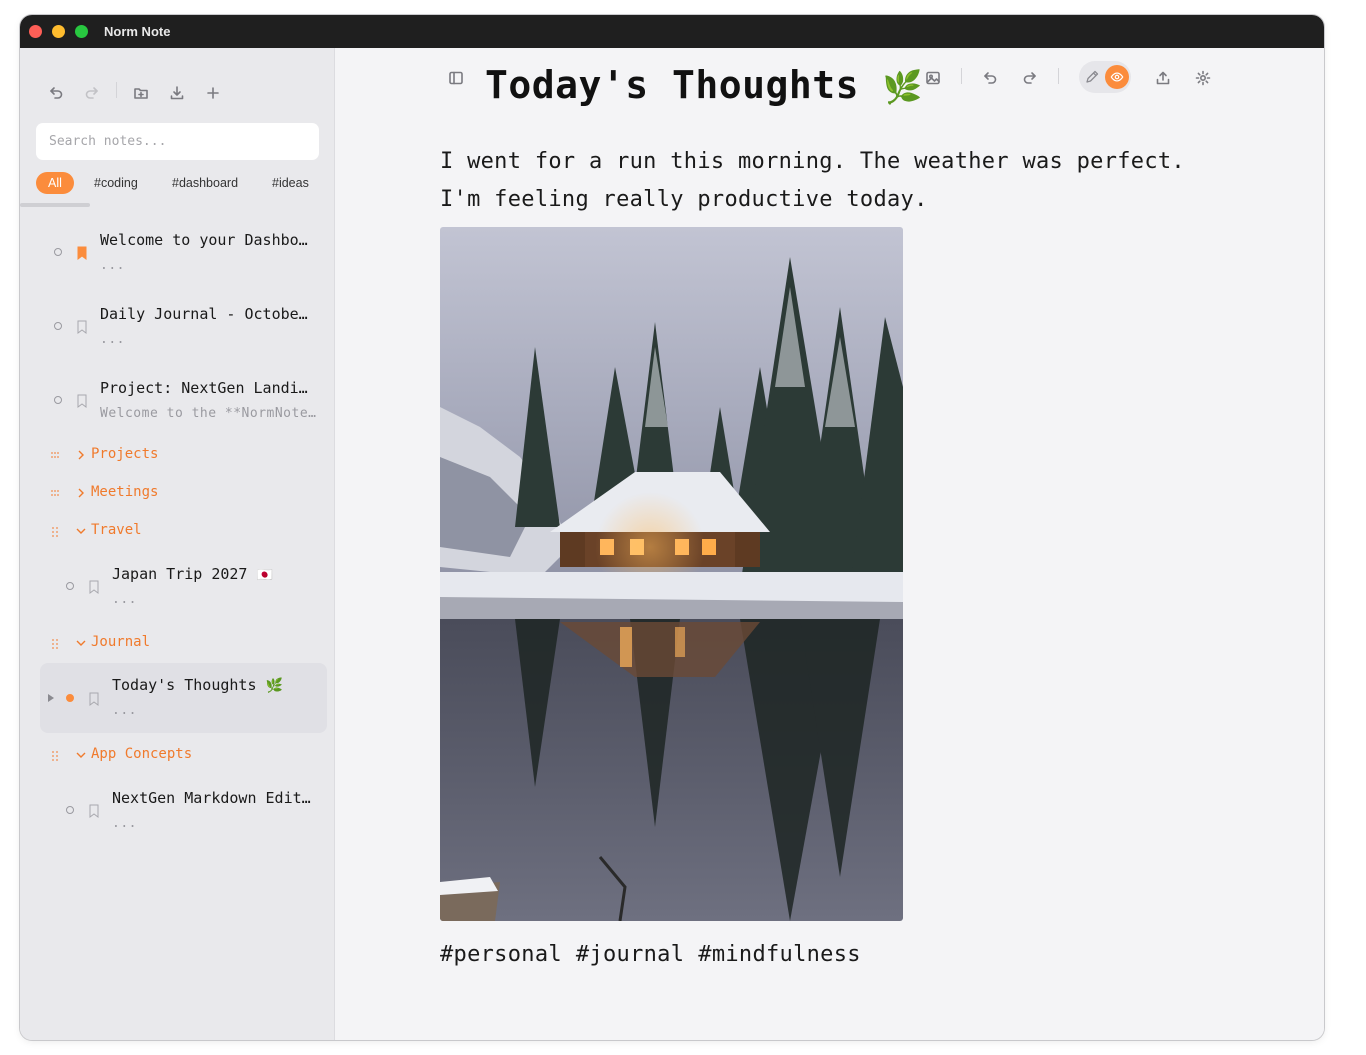 This screenshot has height=1055, width=1366. Describe the element at coordinates (141, 93) in the screenshot. I see `new-folder-icon` at that location.